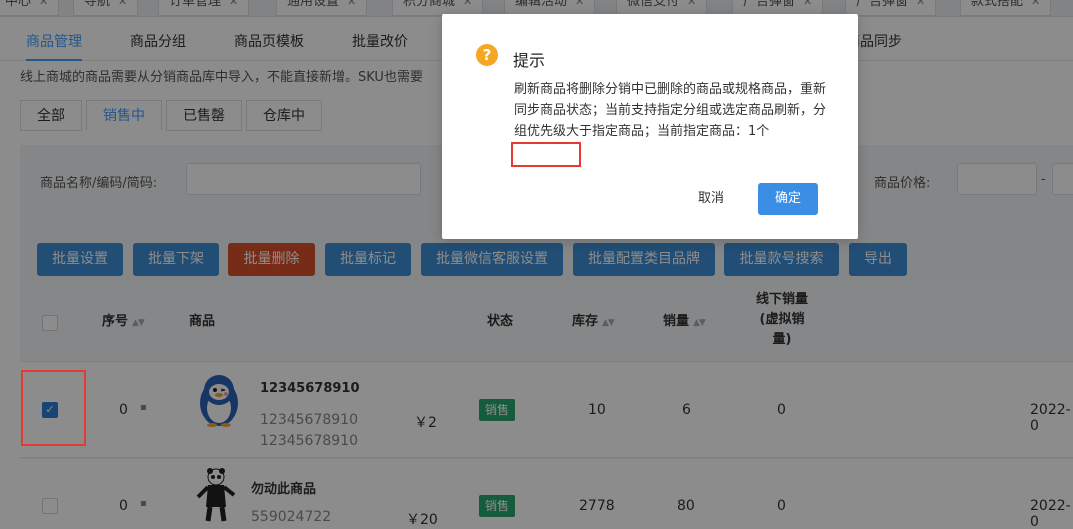 The image size is (1073, 529). Describe the element at coordinates (487, 55) in the screenshot. I see `question-icon: ?` at that location.